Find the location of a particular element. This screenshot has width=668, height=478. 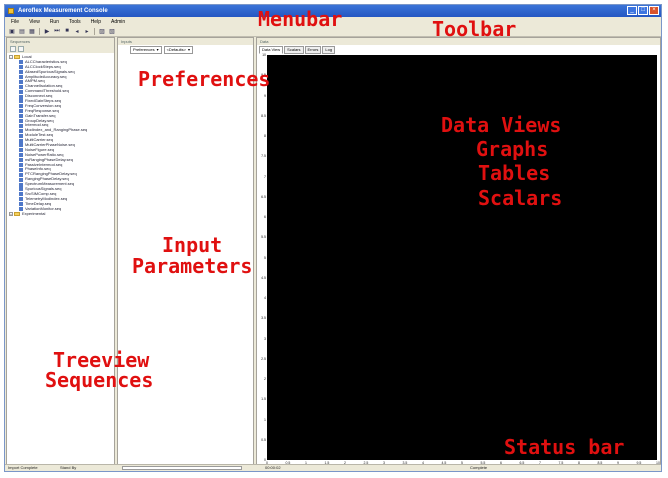

chart-icon: ▨ is located at coordinates (102, 31).